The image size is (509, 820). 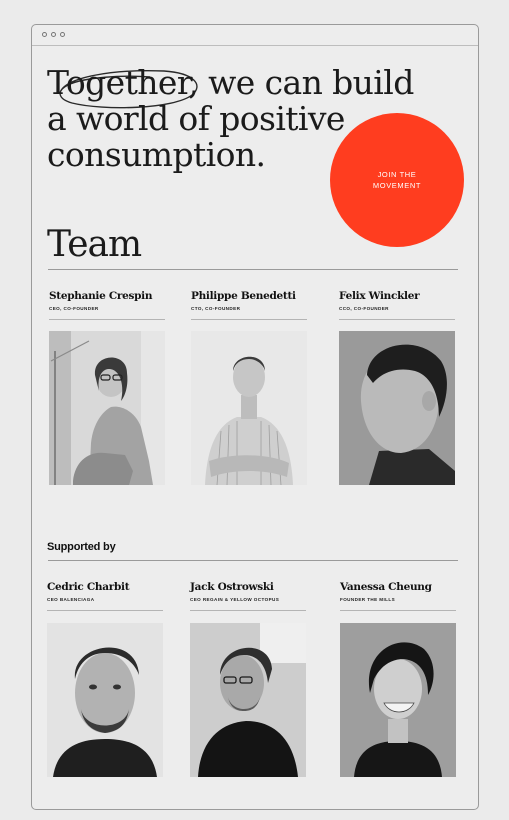 What do you see at coordinates (62, 34) in the screenshot?
I see `window-maximize-dot` at bounding box center [62, 34].